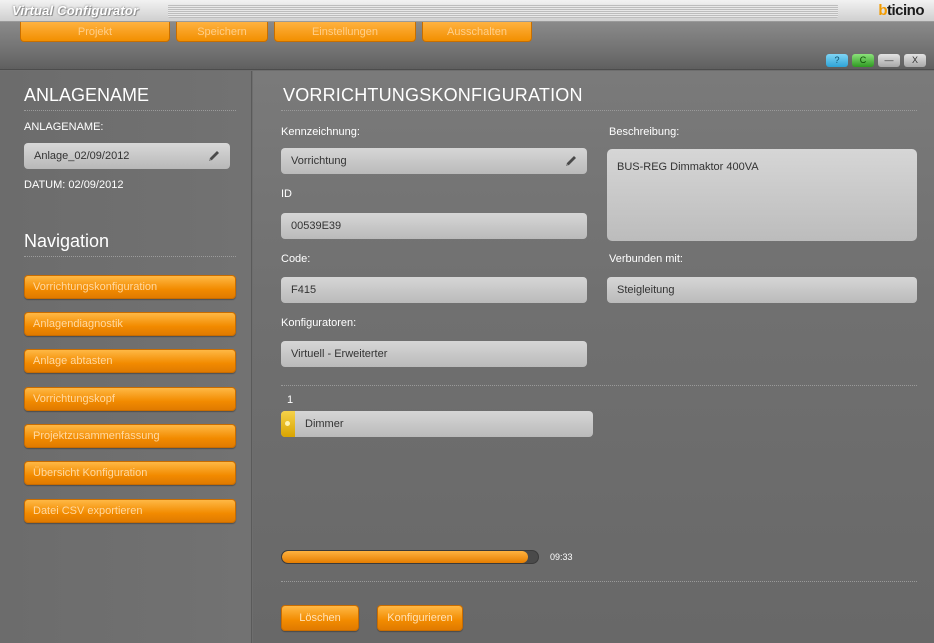 This screenshot has height=643, width=934. Describe the element at coordinates (762, 290) in the screenshot. I see `verbunden-field: Steigleitung` at that location.